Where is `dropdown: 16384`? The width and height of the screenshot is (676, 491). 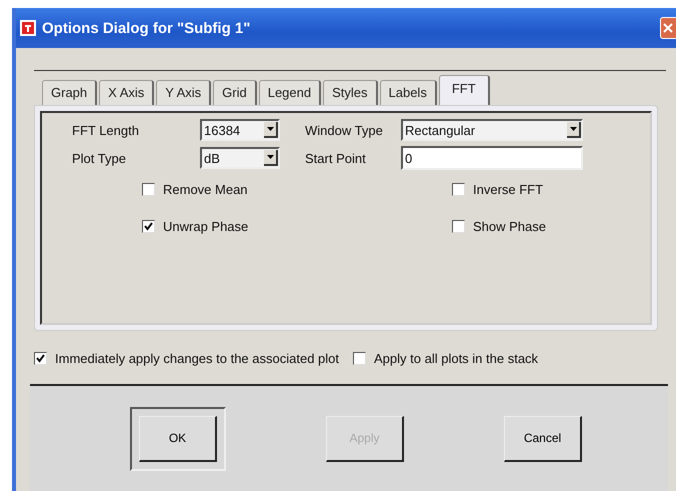 dropdown: 16384 is located at coordinates (240, 130).